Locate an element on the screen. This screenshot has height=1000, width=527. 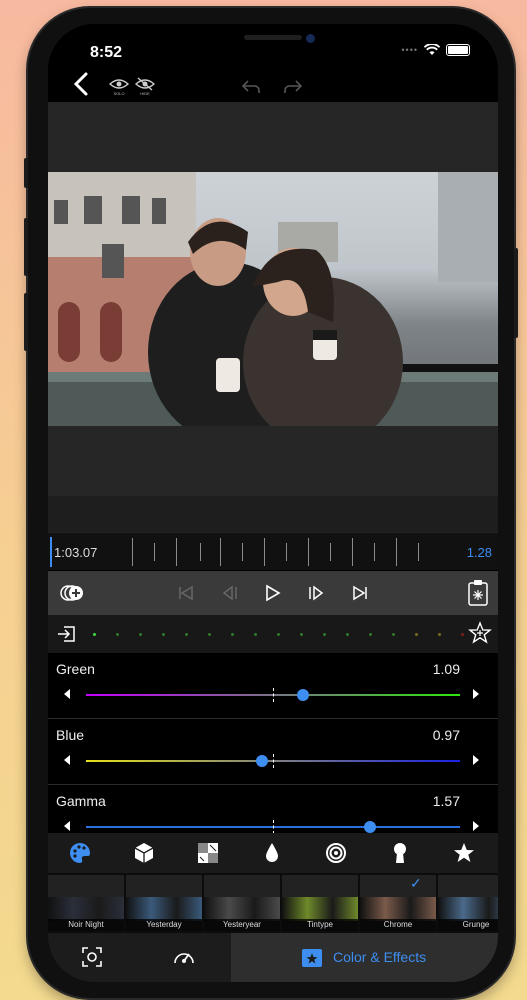
preset-label: Noir Night is located at coordinates (86, 925).